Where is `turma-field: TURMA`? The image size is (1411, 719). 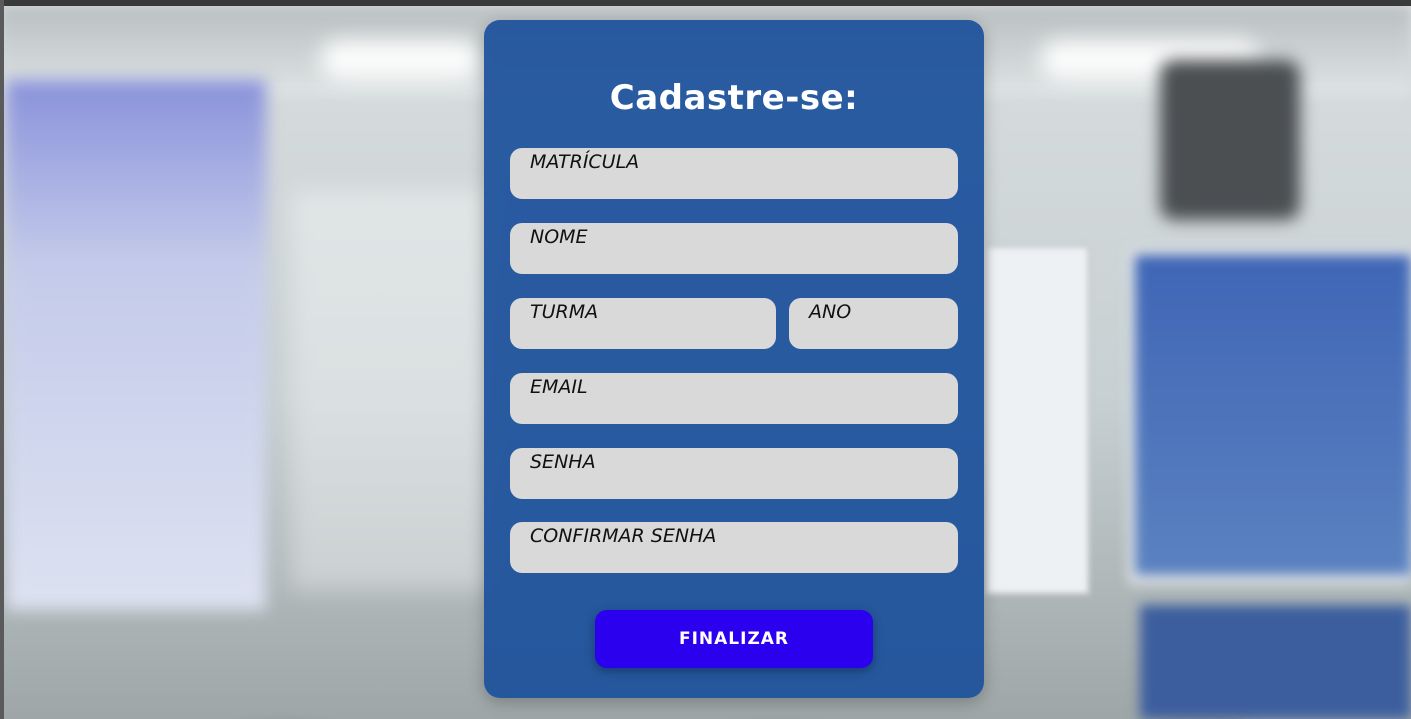
turma-field: TURMA is located at coordinates (643, 323).